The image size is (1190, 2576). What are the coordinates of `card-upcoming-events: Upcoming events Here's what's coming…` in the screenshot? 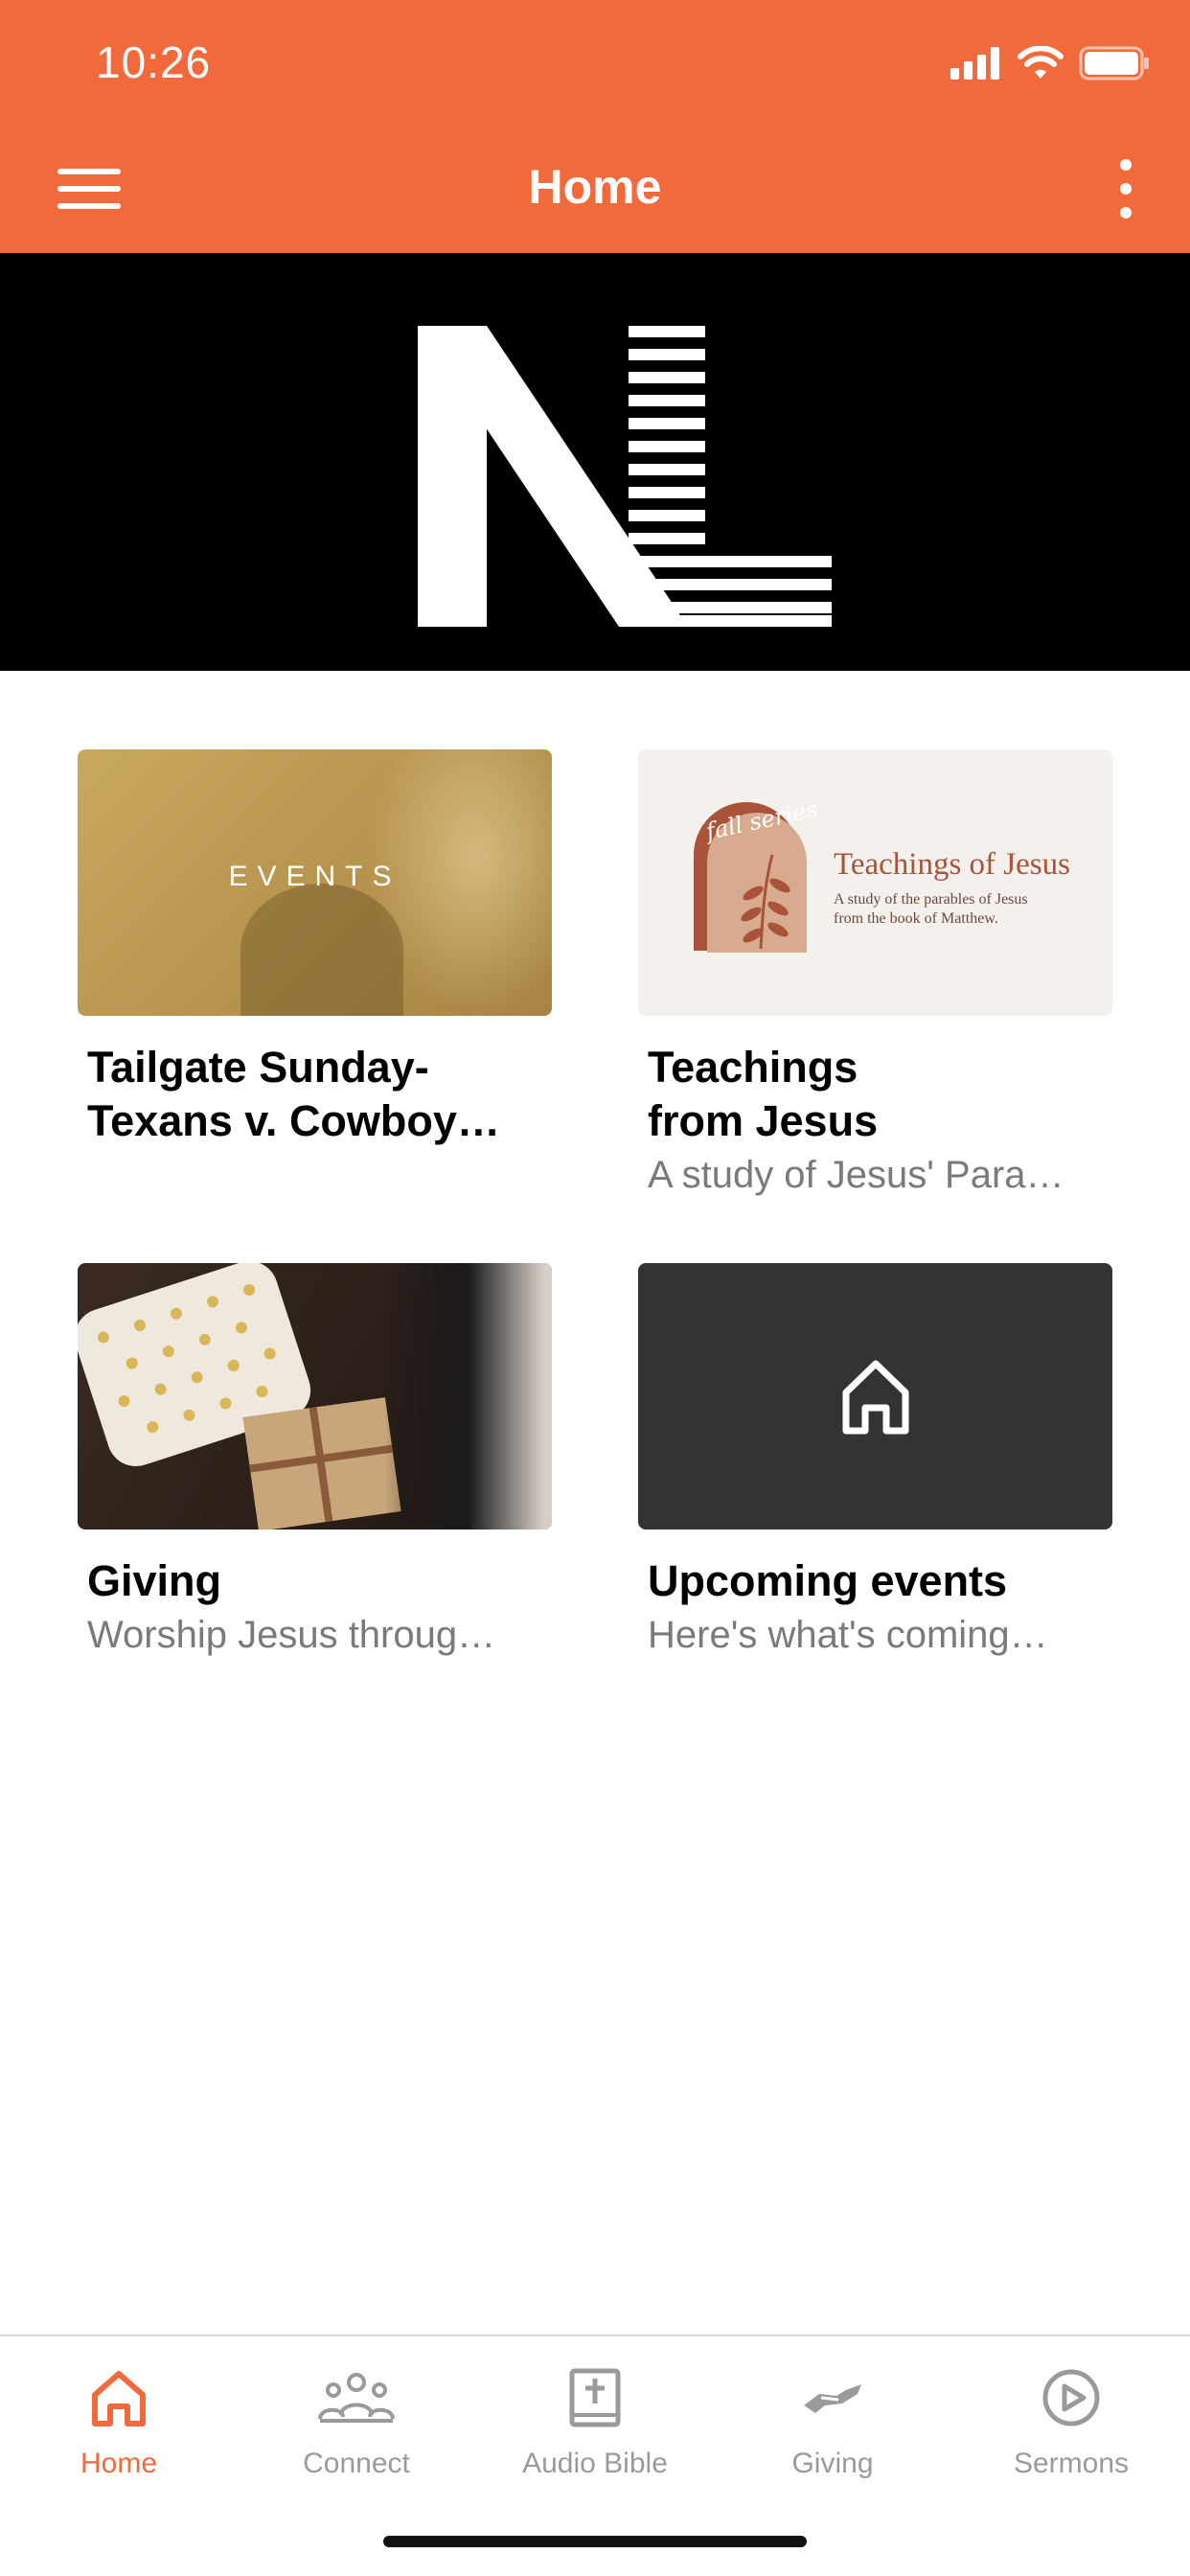 It's located at (875, 1461).